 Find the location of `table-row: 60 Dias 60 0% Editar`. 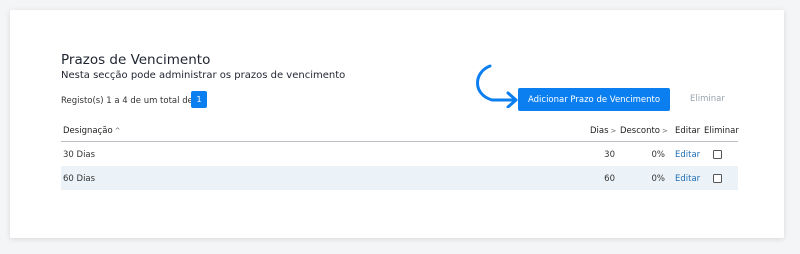

table-row: 60 Dias 60 0% Editar is located at coordinates (399, 178).